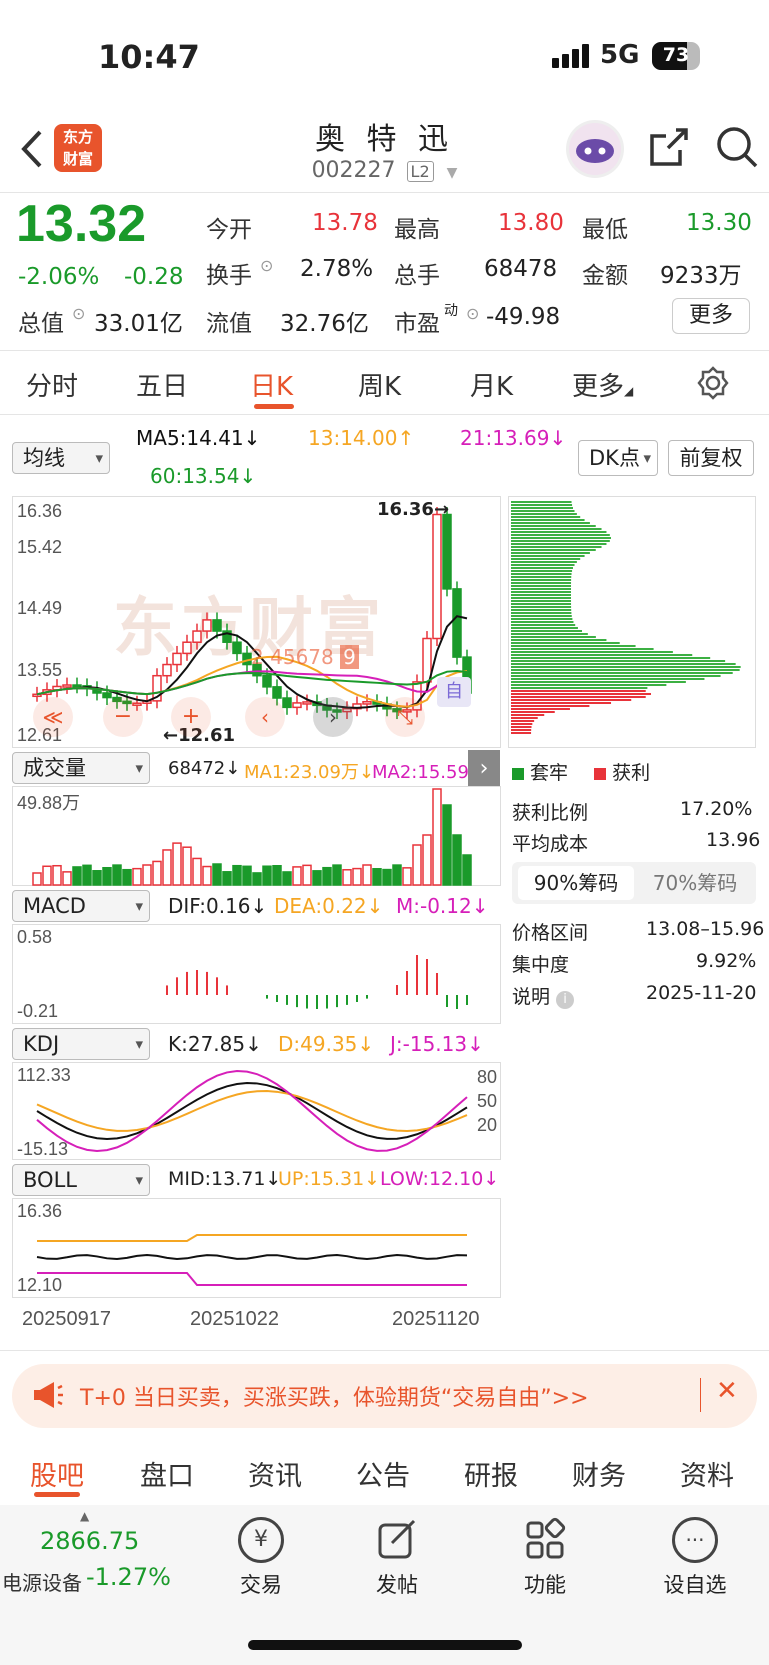  Describe the element at coordinates (89, 1541) in the screenshot. I see `index-value: 2866.75` at that location.